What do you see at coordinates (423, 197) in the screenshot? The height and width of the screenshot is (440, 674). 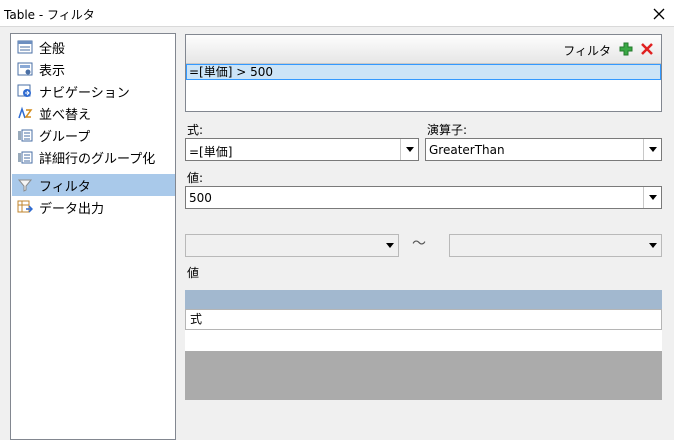 I see `value-combobox: 500` at bounding box center [423, 197].